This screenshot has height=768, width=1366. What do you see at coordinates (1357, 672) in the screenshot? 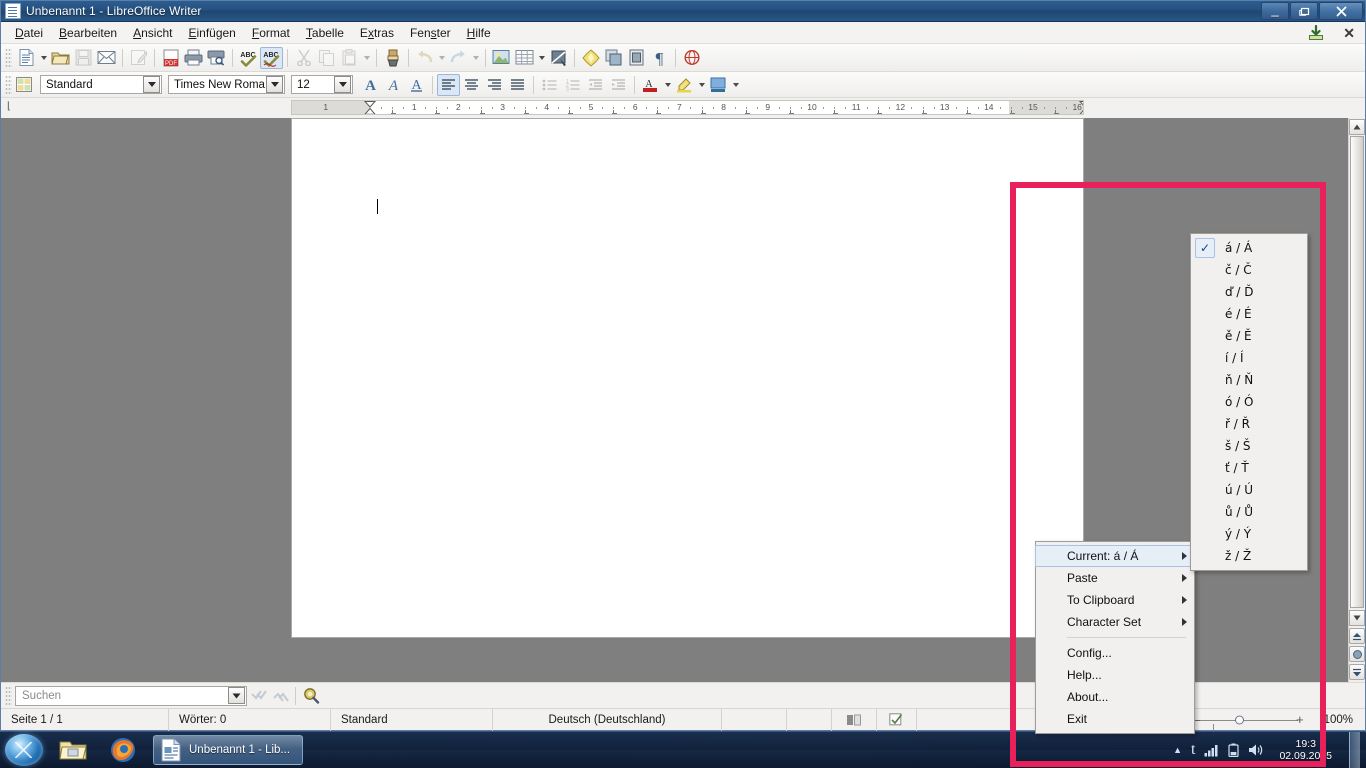
I see `next-page-button` at bounding box center [1357, 672].